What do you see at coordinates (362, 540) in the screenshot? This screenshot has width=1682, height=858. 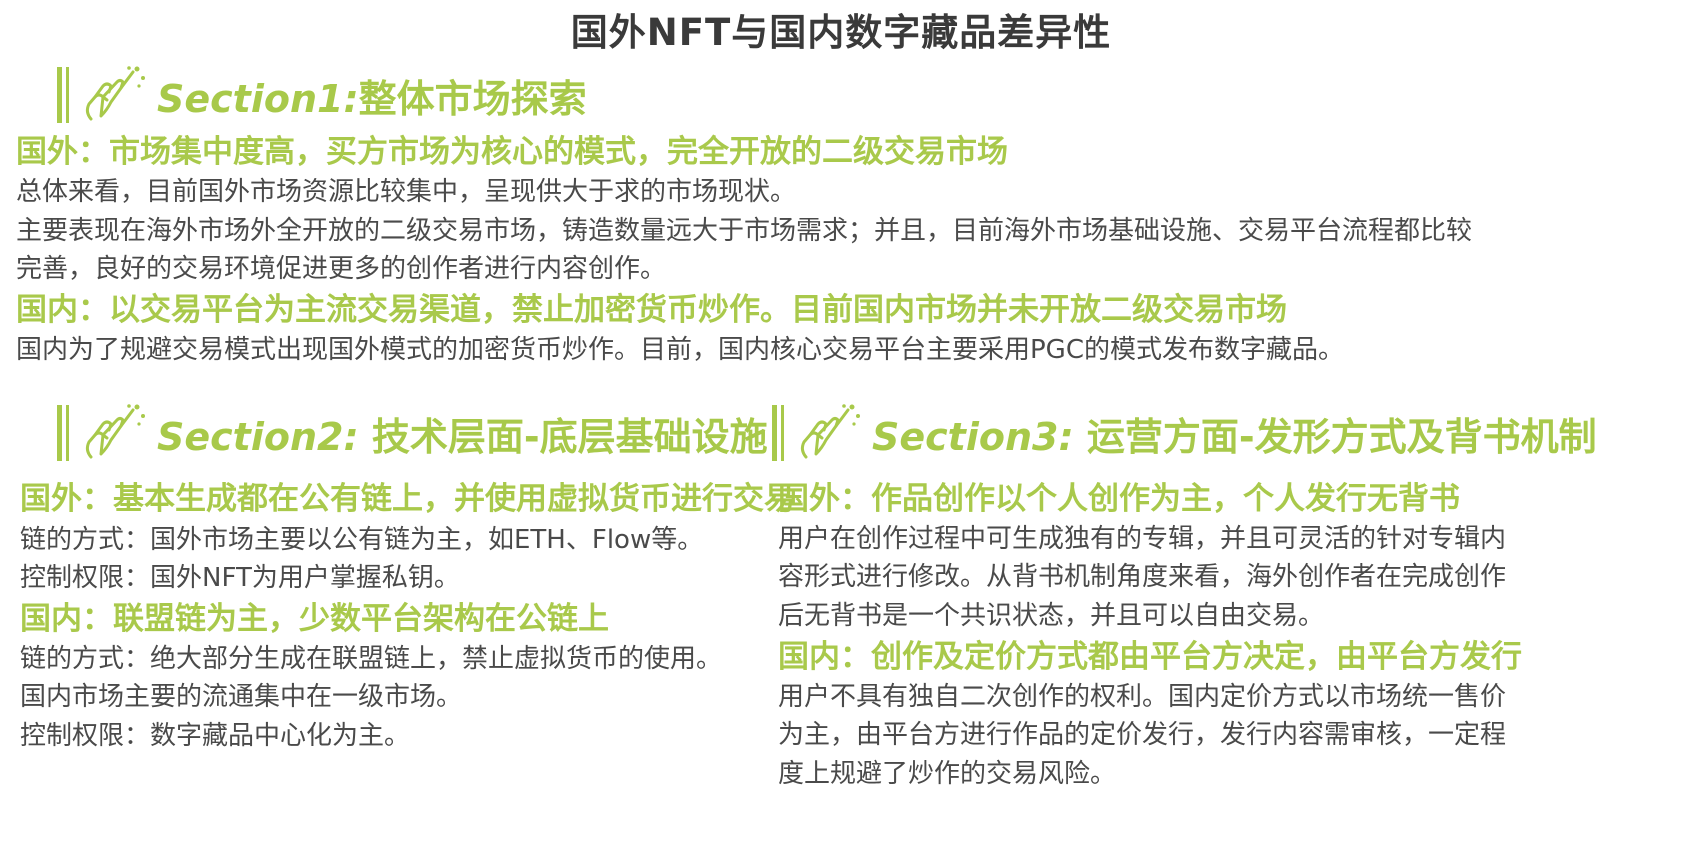 I see `section2-foreign-line: 链的方式：国外市场主要以公有链为主，如ETH、Flow等。` at bounding box center [362, 540].